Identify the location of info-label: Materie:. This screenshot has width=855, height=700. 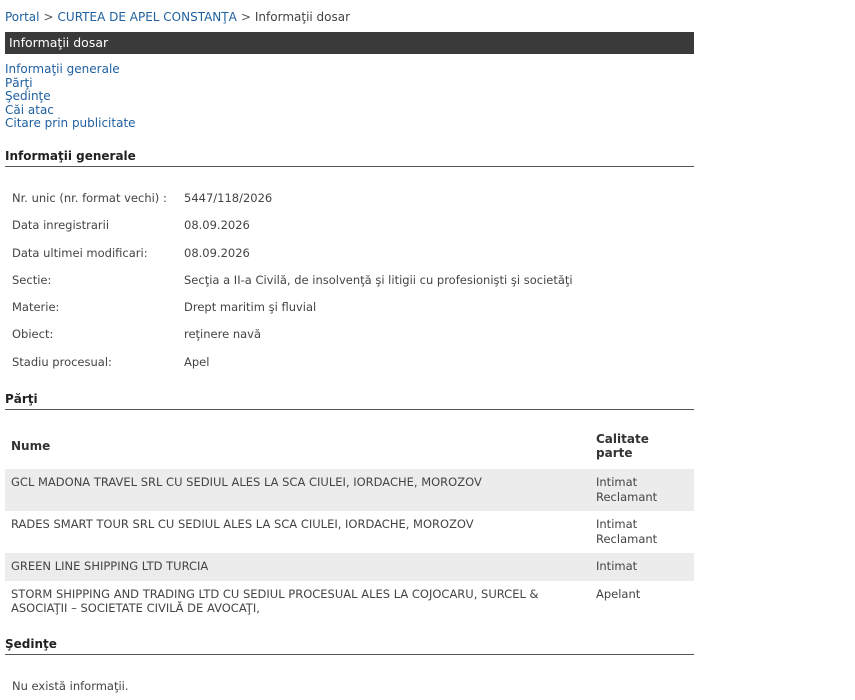
(36, 307).